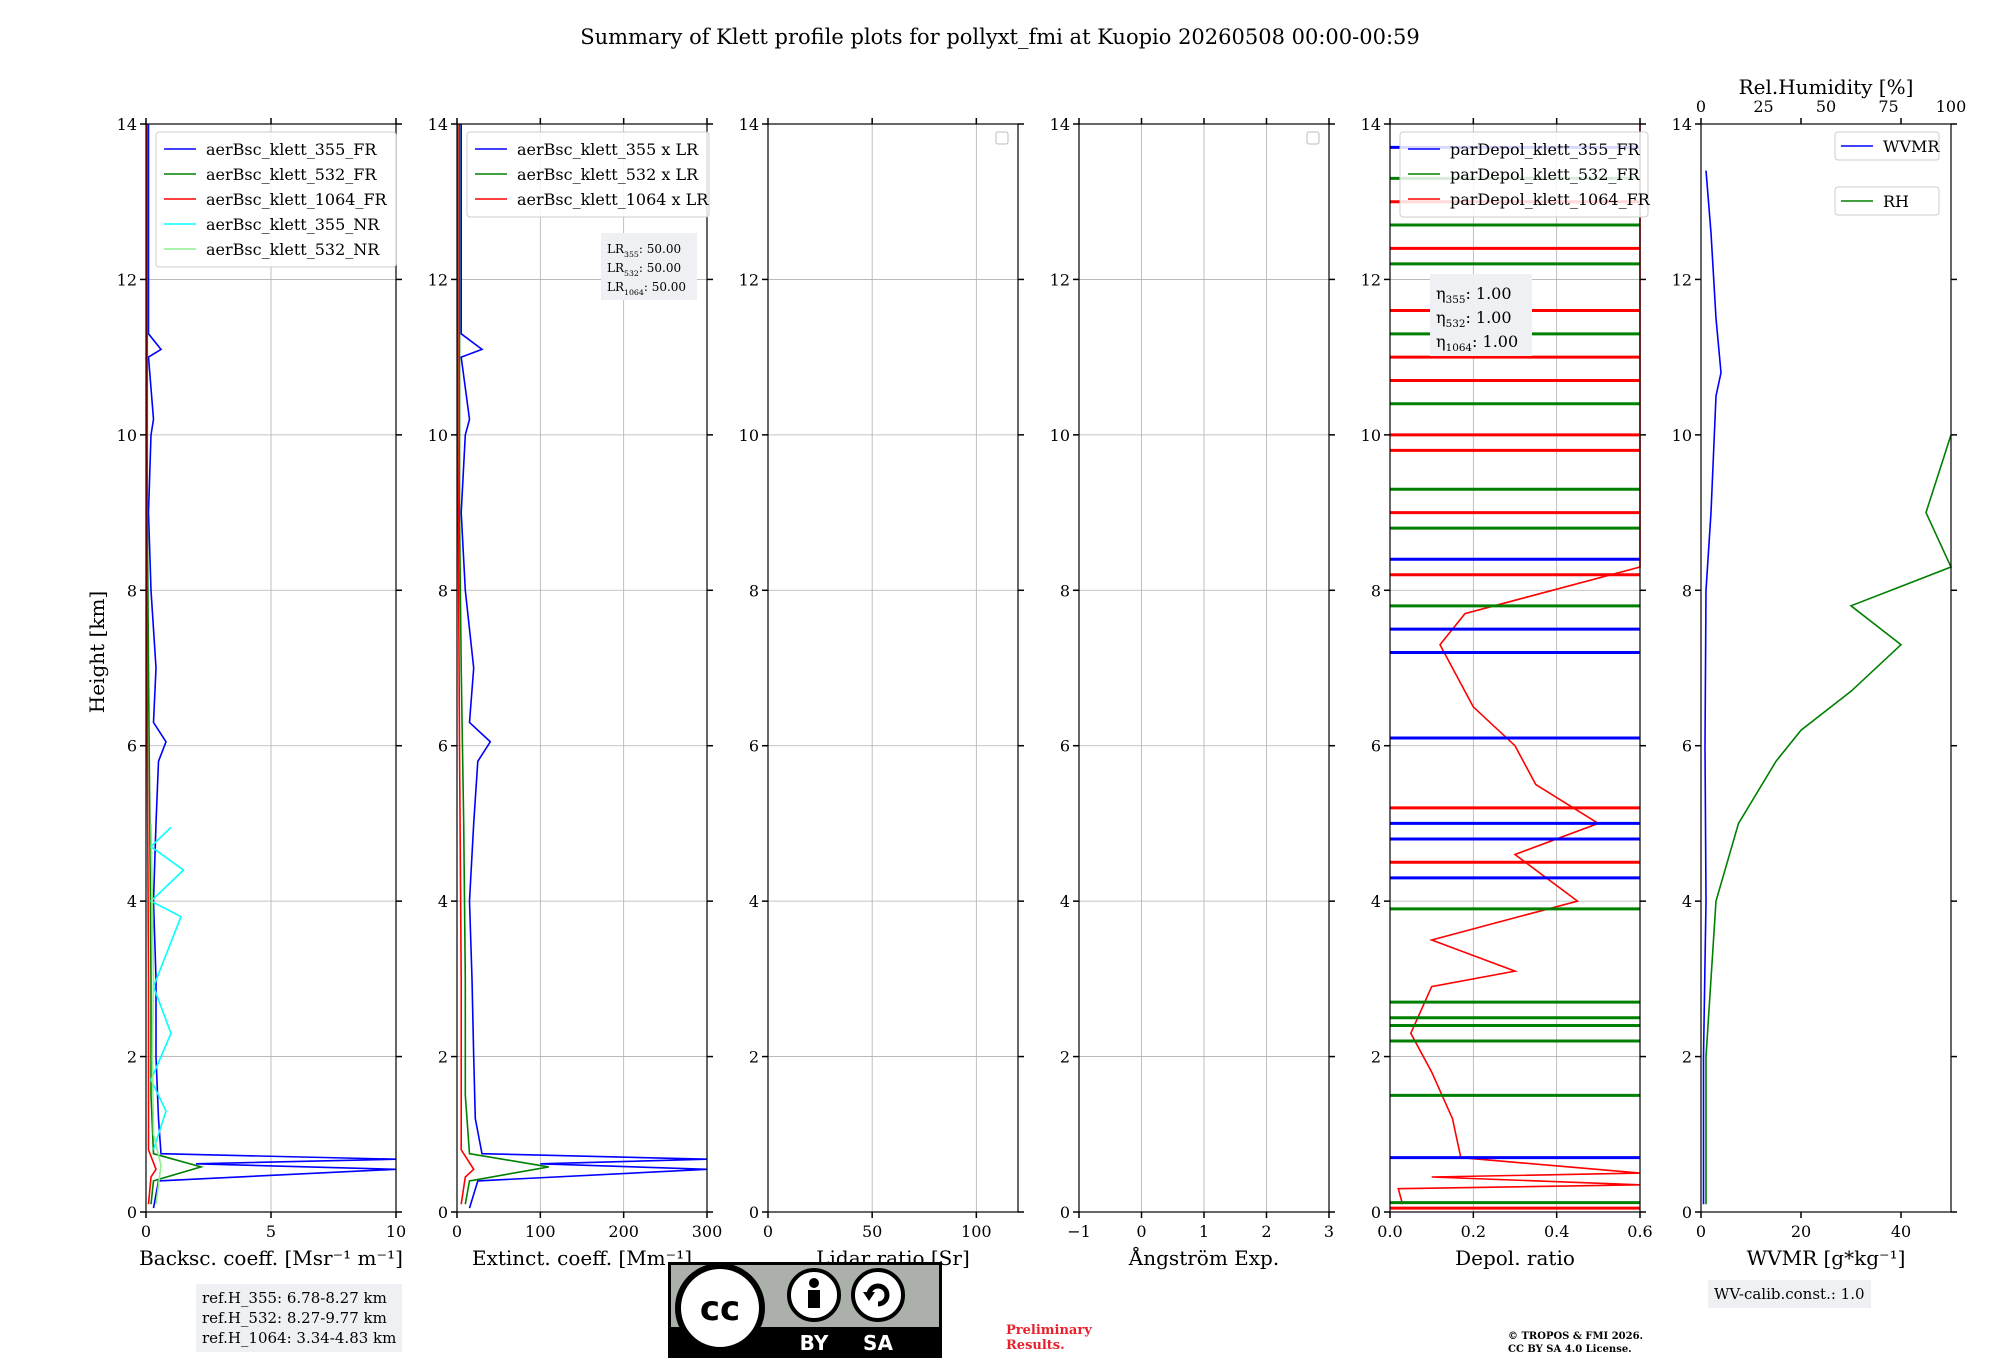  What do you see at coordinates (1049, 1330) in the screenshot?
I see `preliminary-line-1: Preliminary` at bounding box center [1049, 1330].